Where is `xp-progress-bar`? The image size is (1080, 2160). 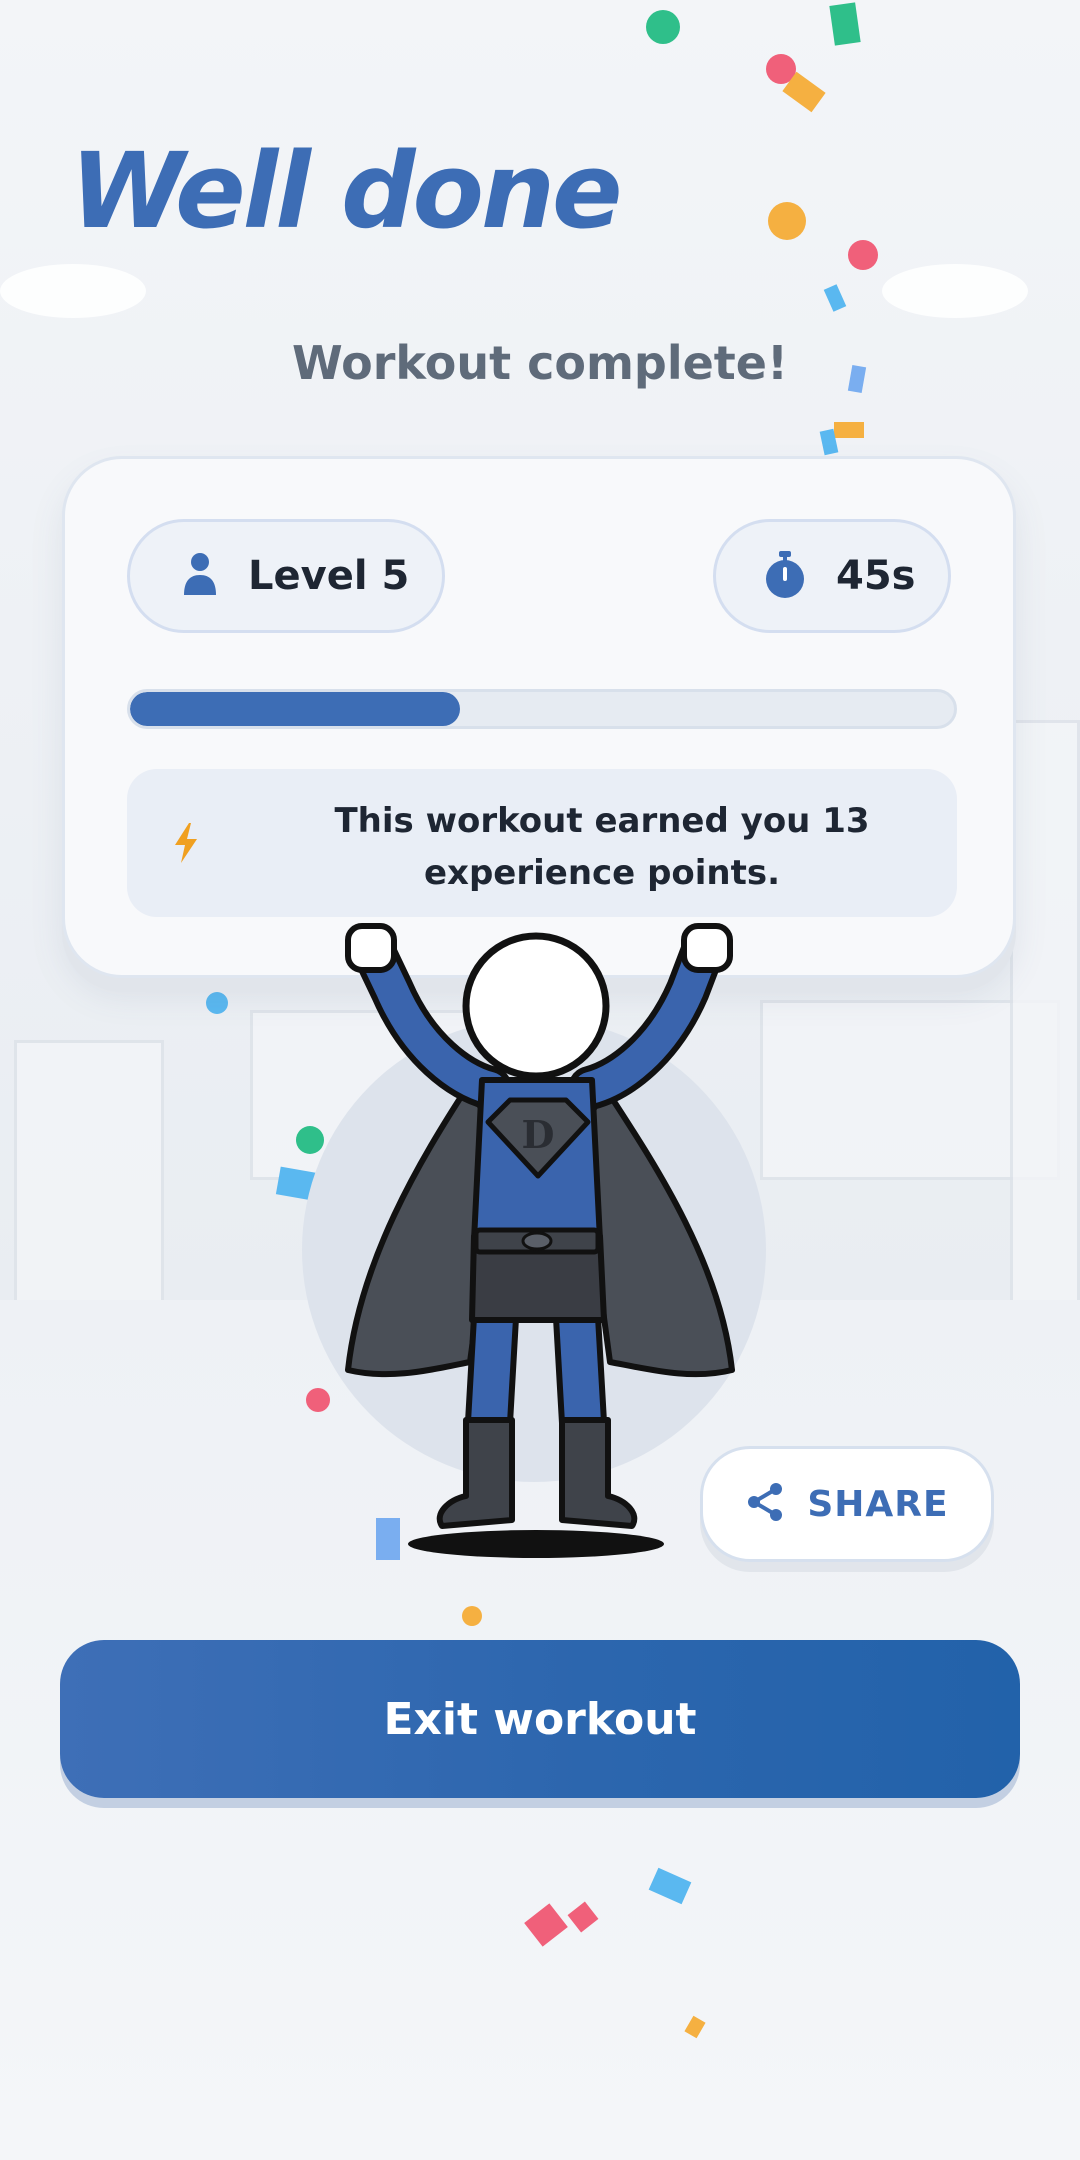
xp-progress-bar is located at coordinates (542, 709).